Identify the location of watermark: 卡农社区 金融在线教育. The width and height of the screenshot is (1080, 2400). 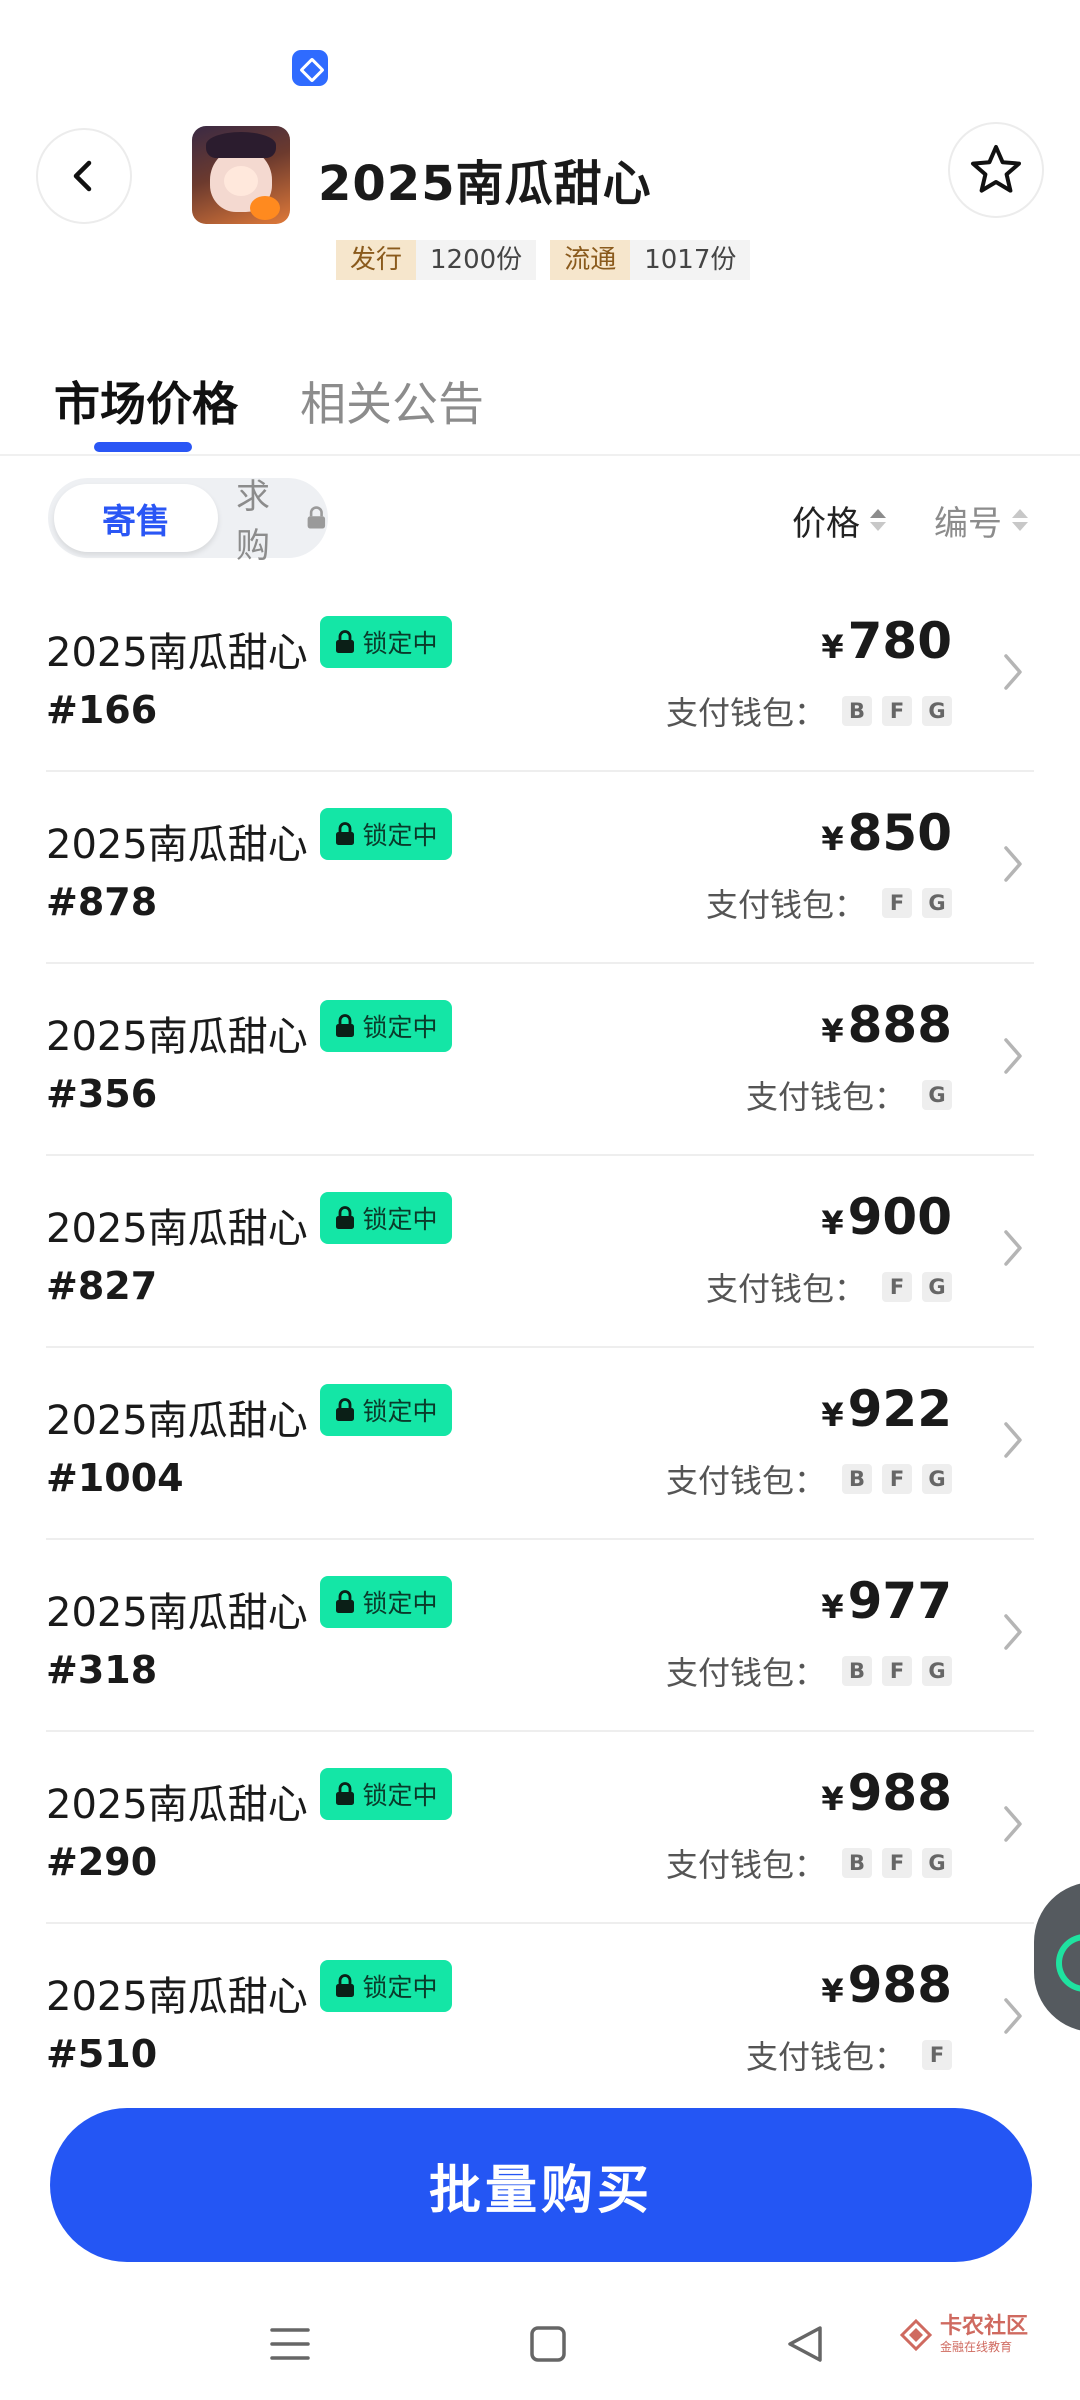
(963, 2334).